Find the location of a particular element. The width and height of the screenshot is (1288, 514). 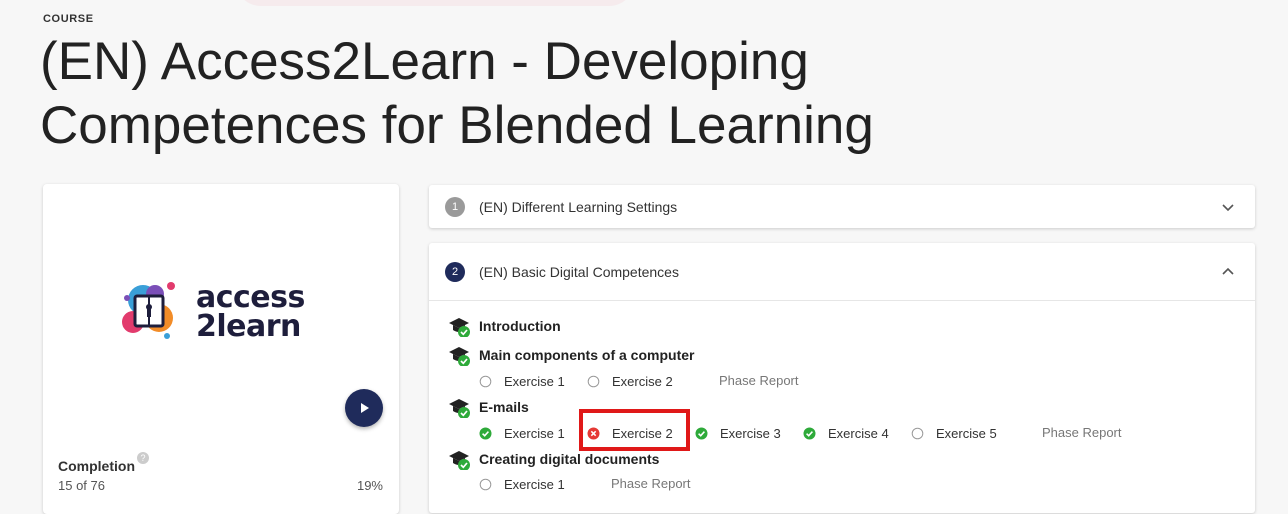

phase-title: (EN) Basic Digital Competences is located at coordinates (579, 271).